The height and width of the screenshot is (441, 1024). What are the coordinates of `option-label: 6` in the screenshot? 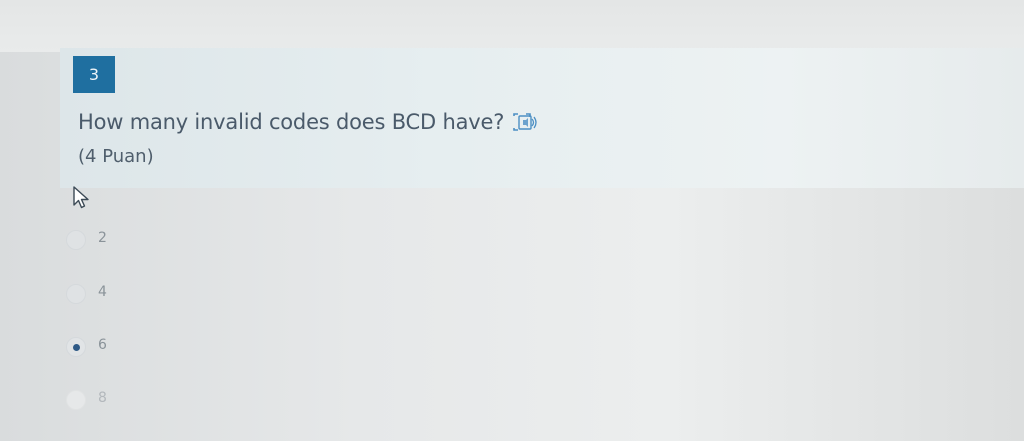 It's located at (102, 345).